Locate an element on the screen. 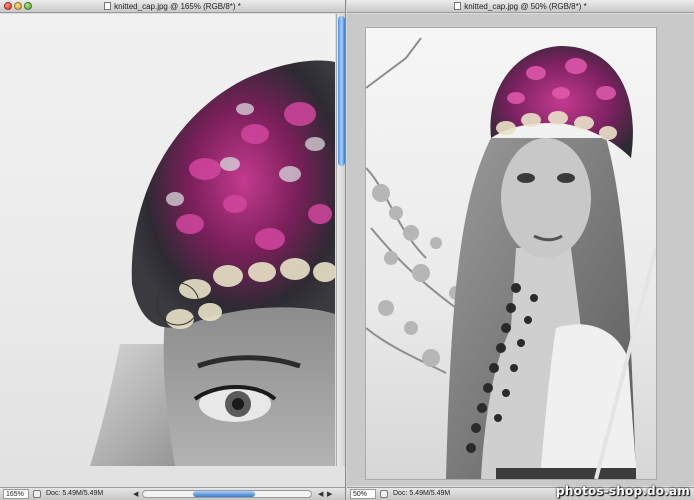 Image resolution: width=694 pixels, height=500 pixels. status-bar: 165% Doc: 5.49M/5.49M ◀ ◀ ▶ is located at coordinates (172, 493).